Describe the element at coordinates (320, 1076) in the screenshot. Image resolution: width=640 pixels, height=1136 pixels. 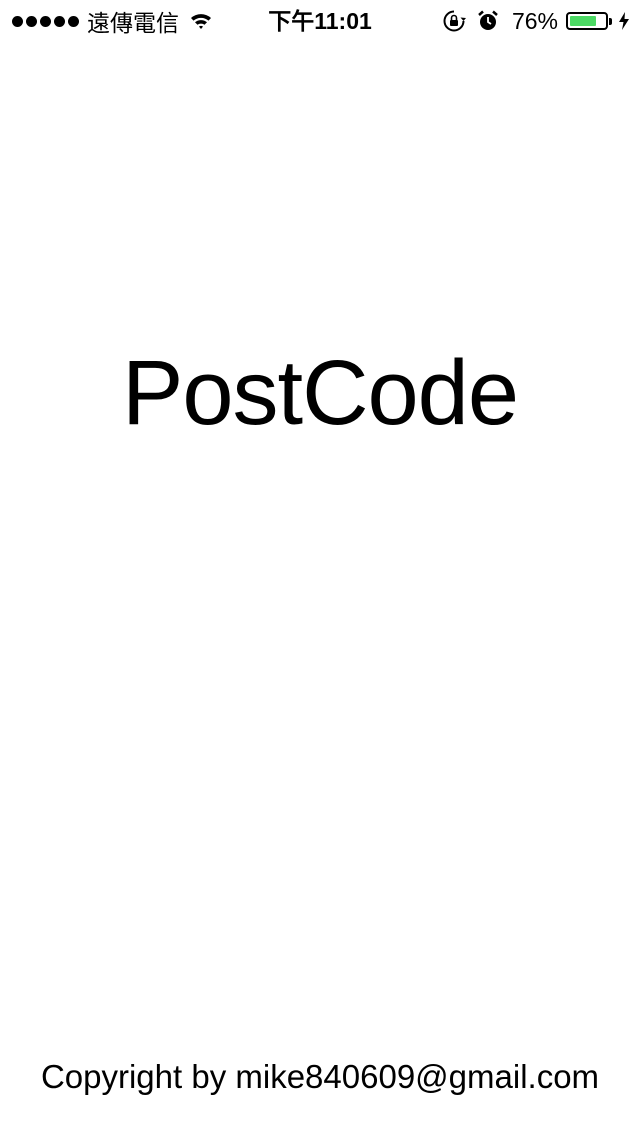
I see `copyright-text: Copyright by mike840609@gmail.com` at that location.